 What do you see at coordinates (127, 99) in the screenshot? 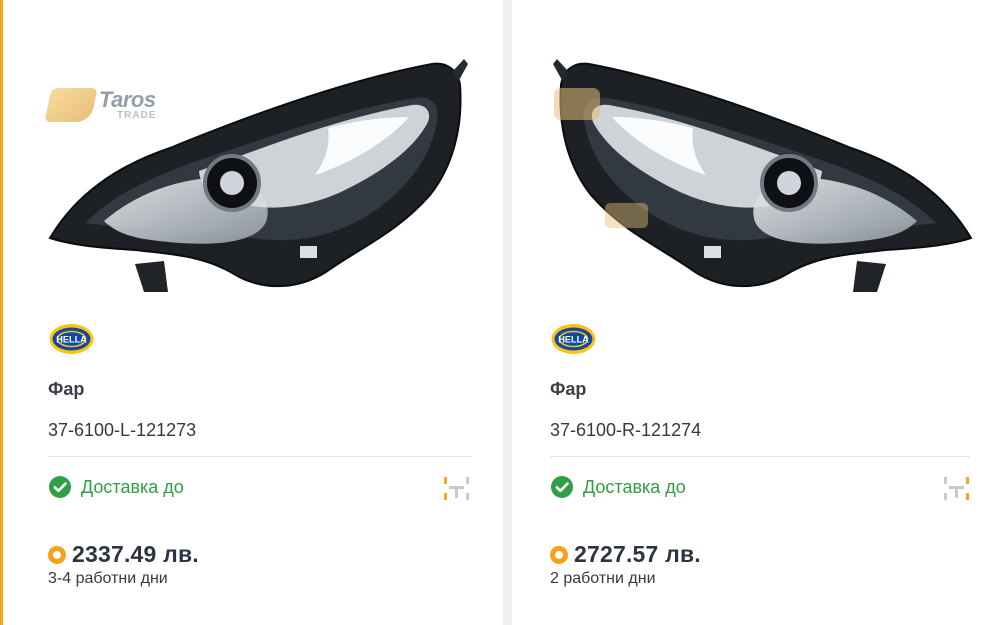
I see `watermark-main-text: Taros` at bounding box center [127, 99].